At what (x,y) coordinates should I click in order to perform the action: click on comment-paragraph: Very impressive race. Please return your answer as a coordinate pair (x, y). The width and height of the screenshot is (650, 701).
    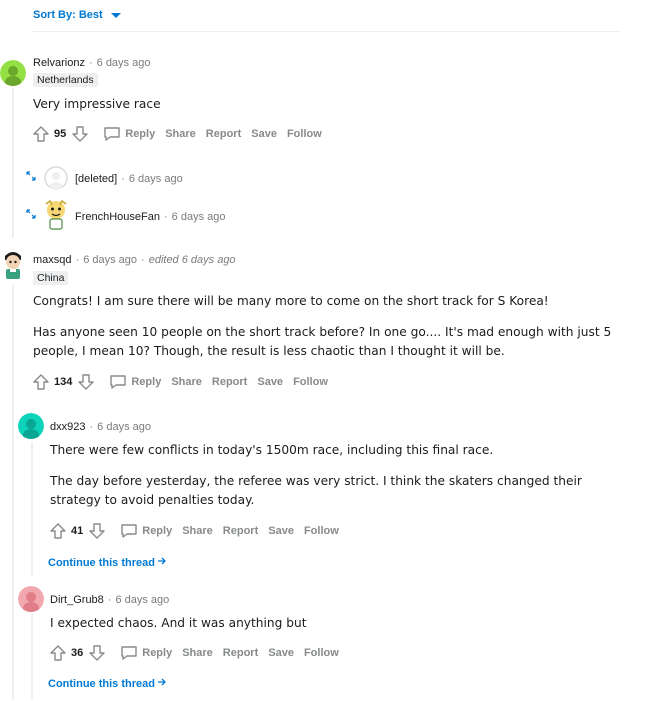
    Looking at the image, I should click on (97, 104).